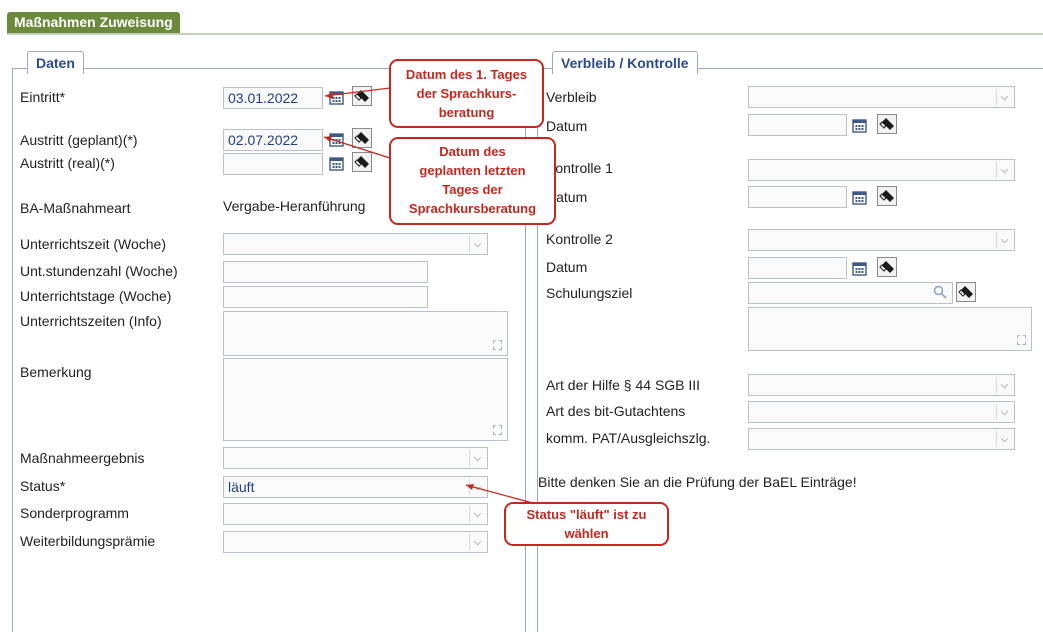  What do you see at coordinates (586, 514) in the screenshot?
I see `callout-status-line-1: Status "läuft" ist zu` at bounding box center [586, 514].